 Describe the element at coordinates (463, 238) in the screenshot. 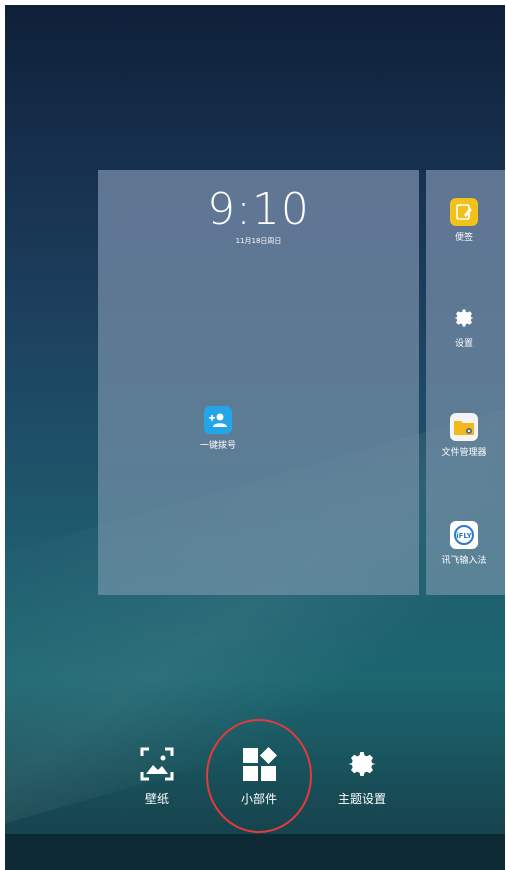

I see `app-label: 便签` at that location.